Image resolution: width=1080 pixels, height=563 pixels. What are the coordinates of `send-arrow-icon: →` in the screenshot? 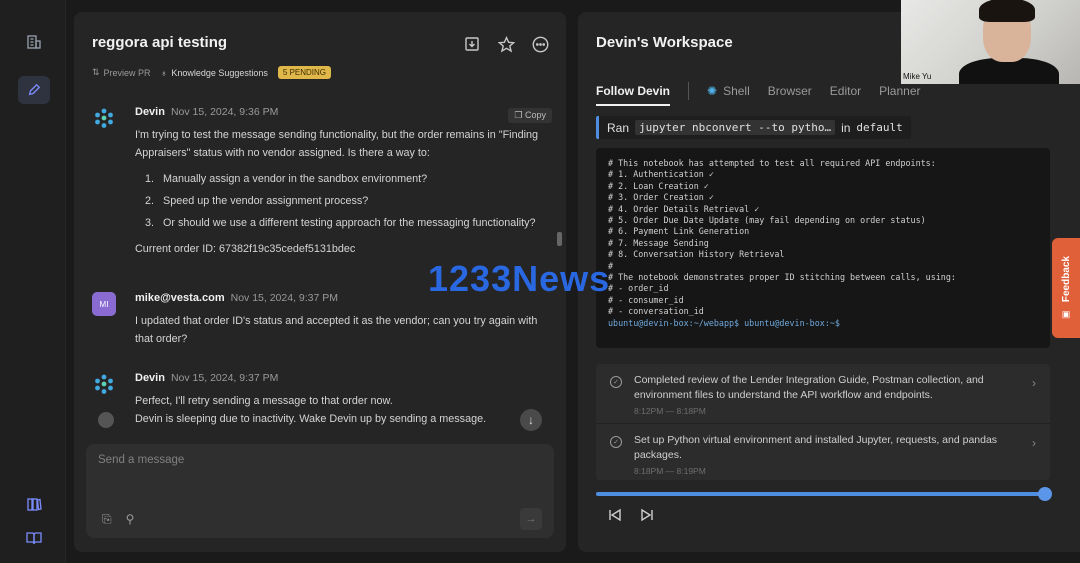 It's located at (531, 519).